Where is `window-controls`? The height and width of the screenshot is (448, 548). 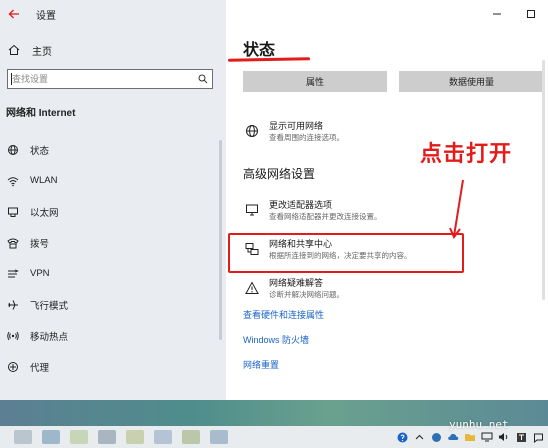
window-controls is located at coordinates (514, 14).